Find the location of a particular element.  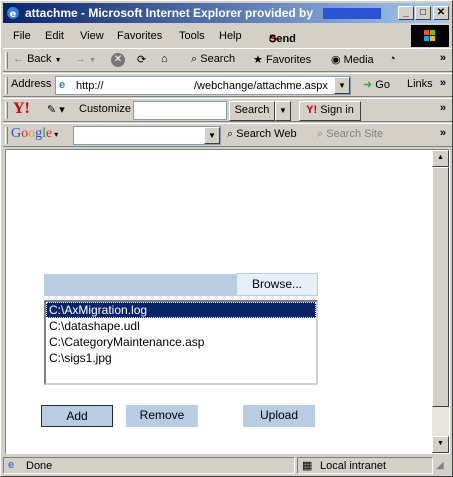

stop-icon: ✕ is located at coordinates (118, 60).